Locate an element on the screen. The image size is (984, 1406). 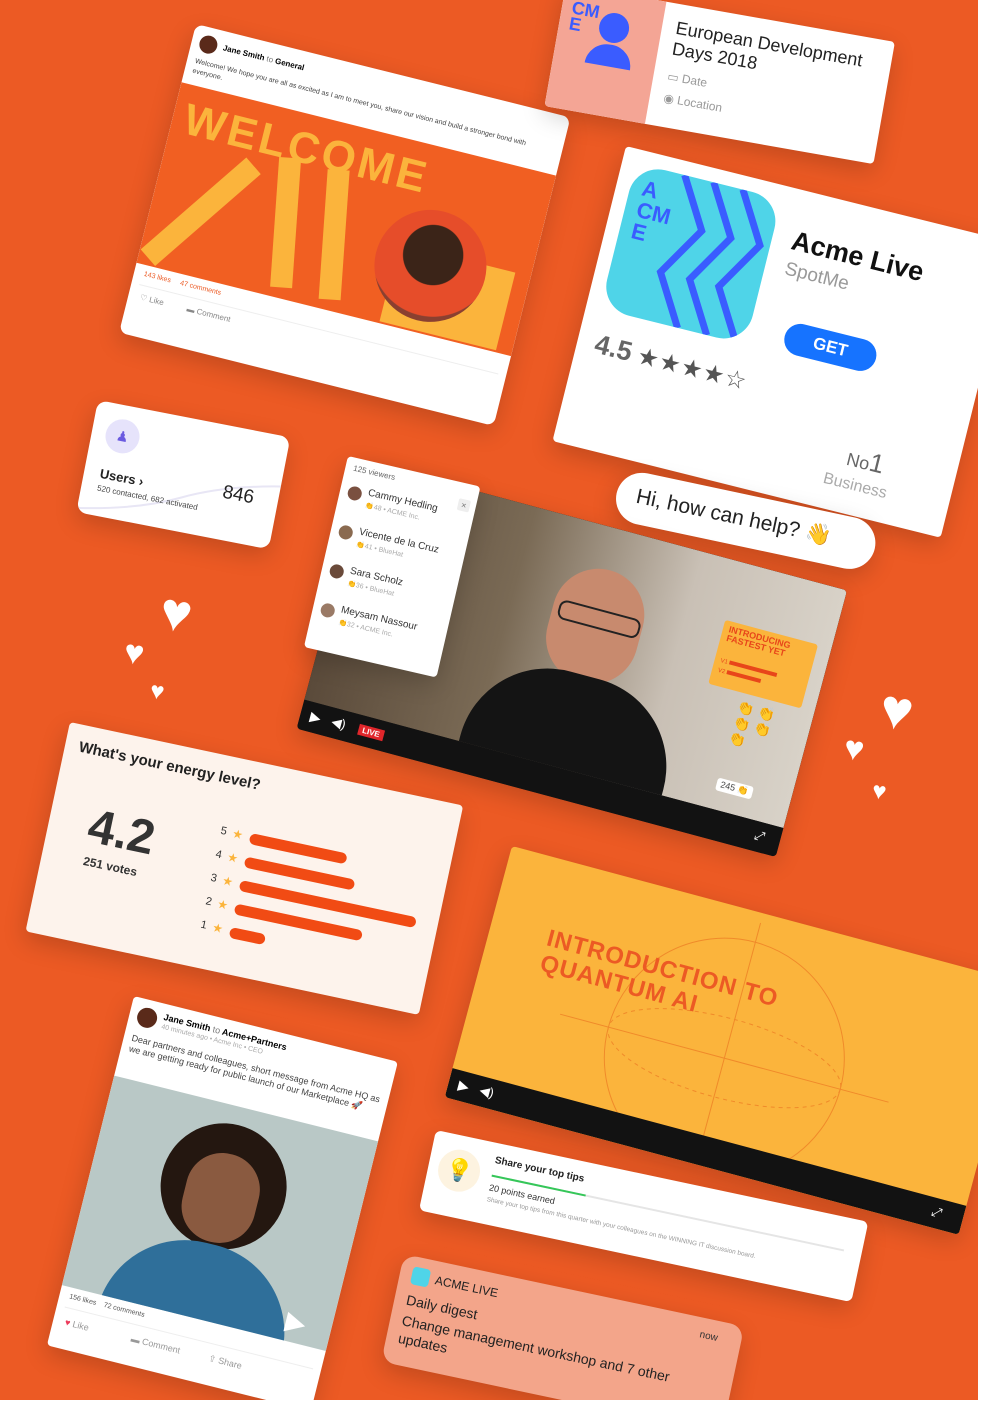
acme-app-icon is located at coordinates (420, 1277).